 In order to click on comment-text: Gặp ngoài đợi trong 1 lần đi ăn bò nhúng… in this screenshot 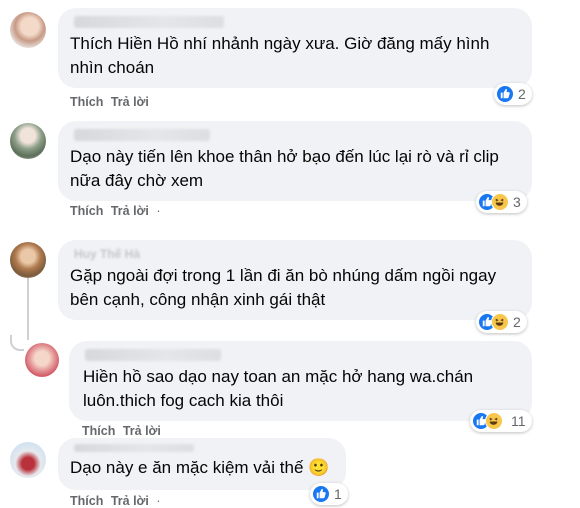, I will do `click(283, 287)`.